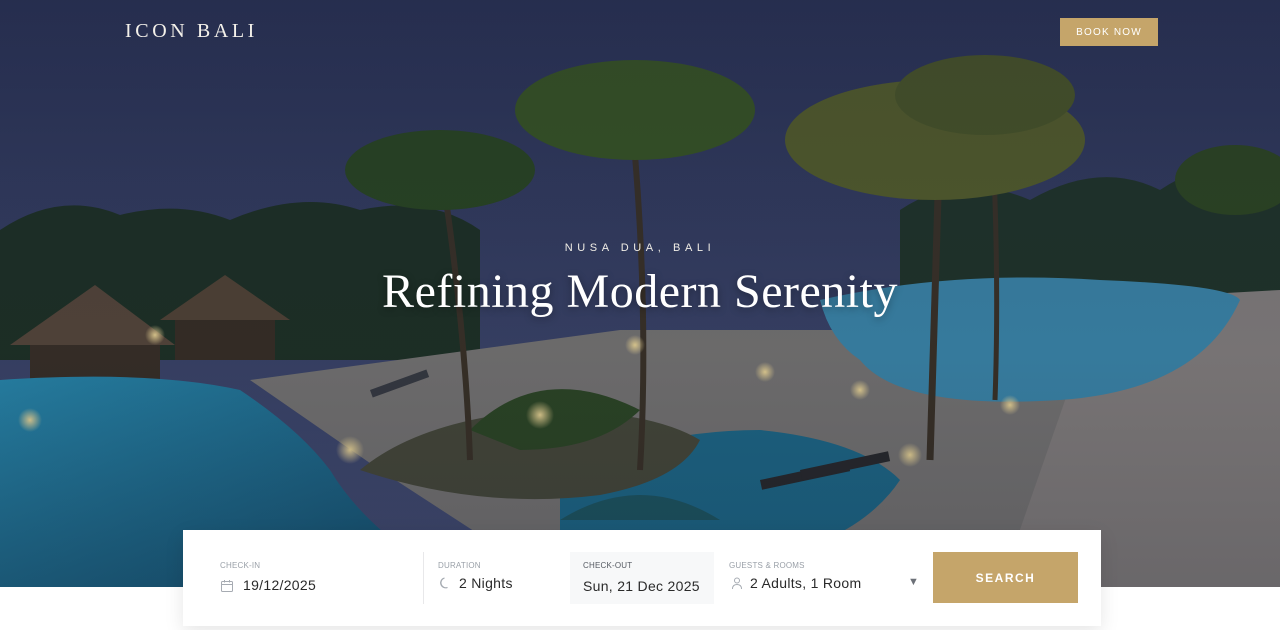 This screenshot has height=630, width=1280. What do you see at coordinates (608, 565) in the screenshot?
I see `checkout-label: CHECK-OUT` at bounding box center [608, 565].